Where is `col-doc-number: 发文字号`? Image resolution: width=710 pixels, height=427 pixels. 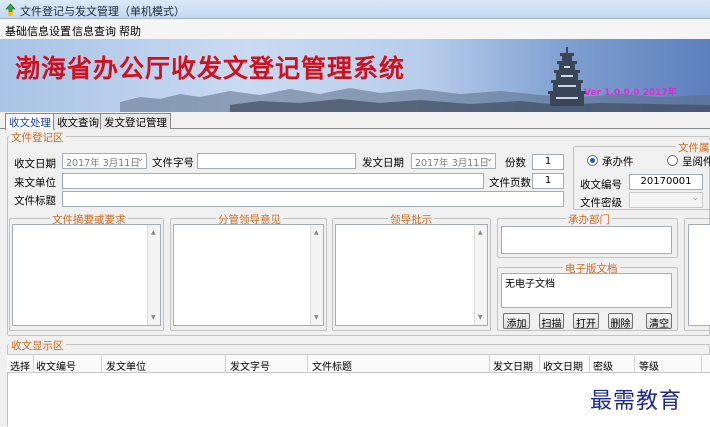 col-doc-number: 发文字号 is located at coordinates (250, 365).